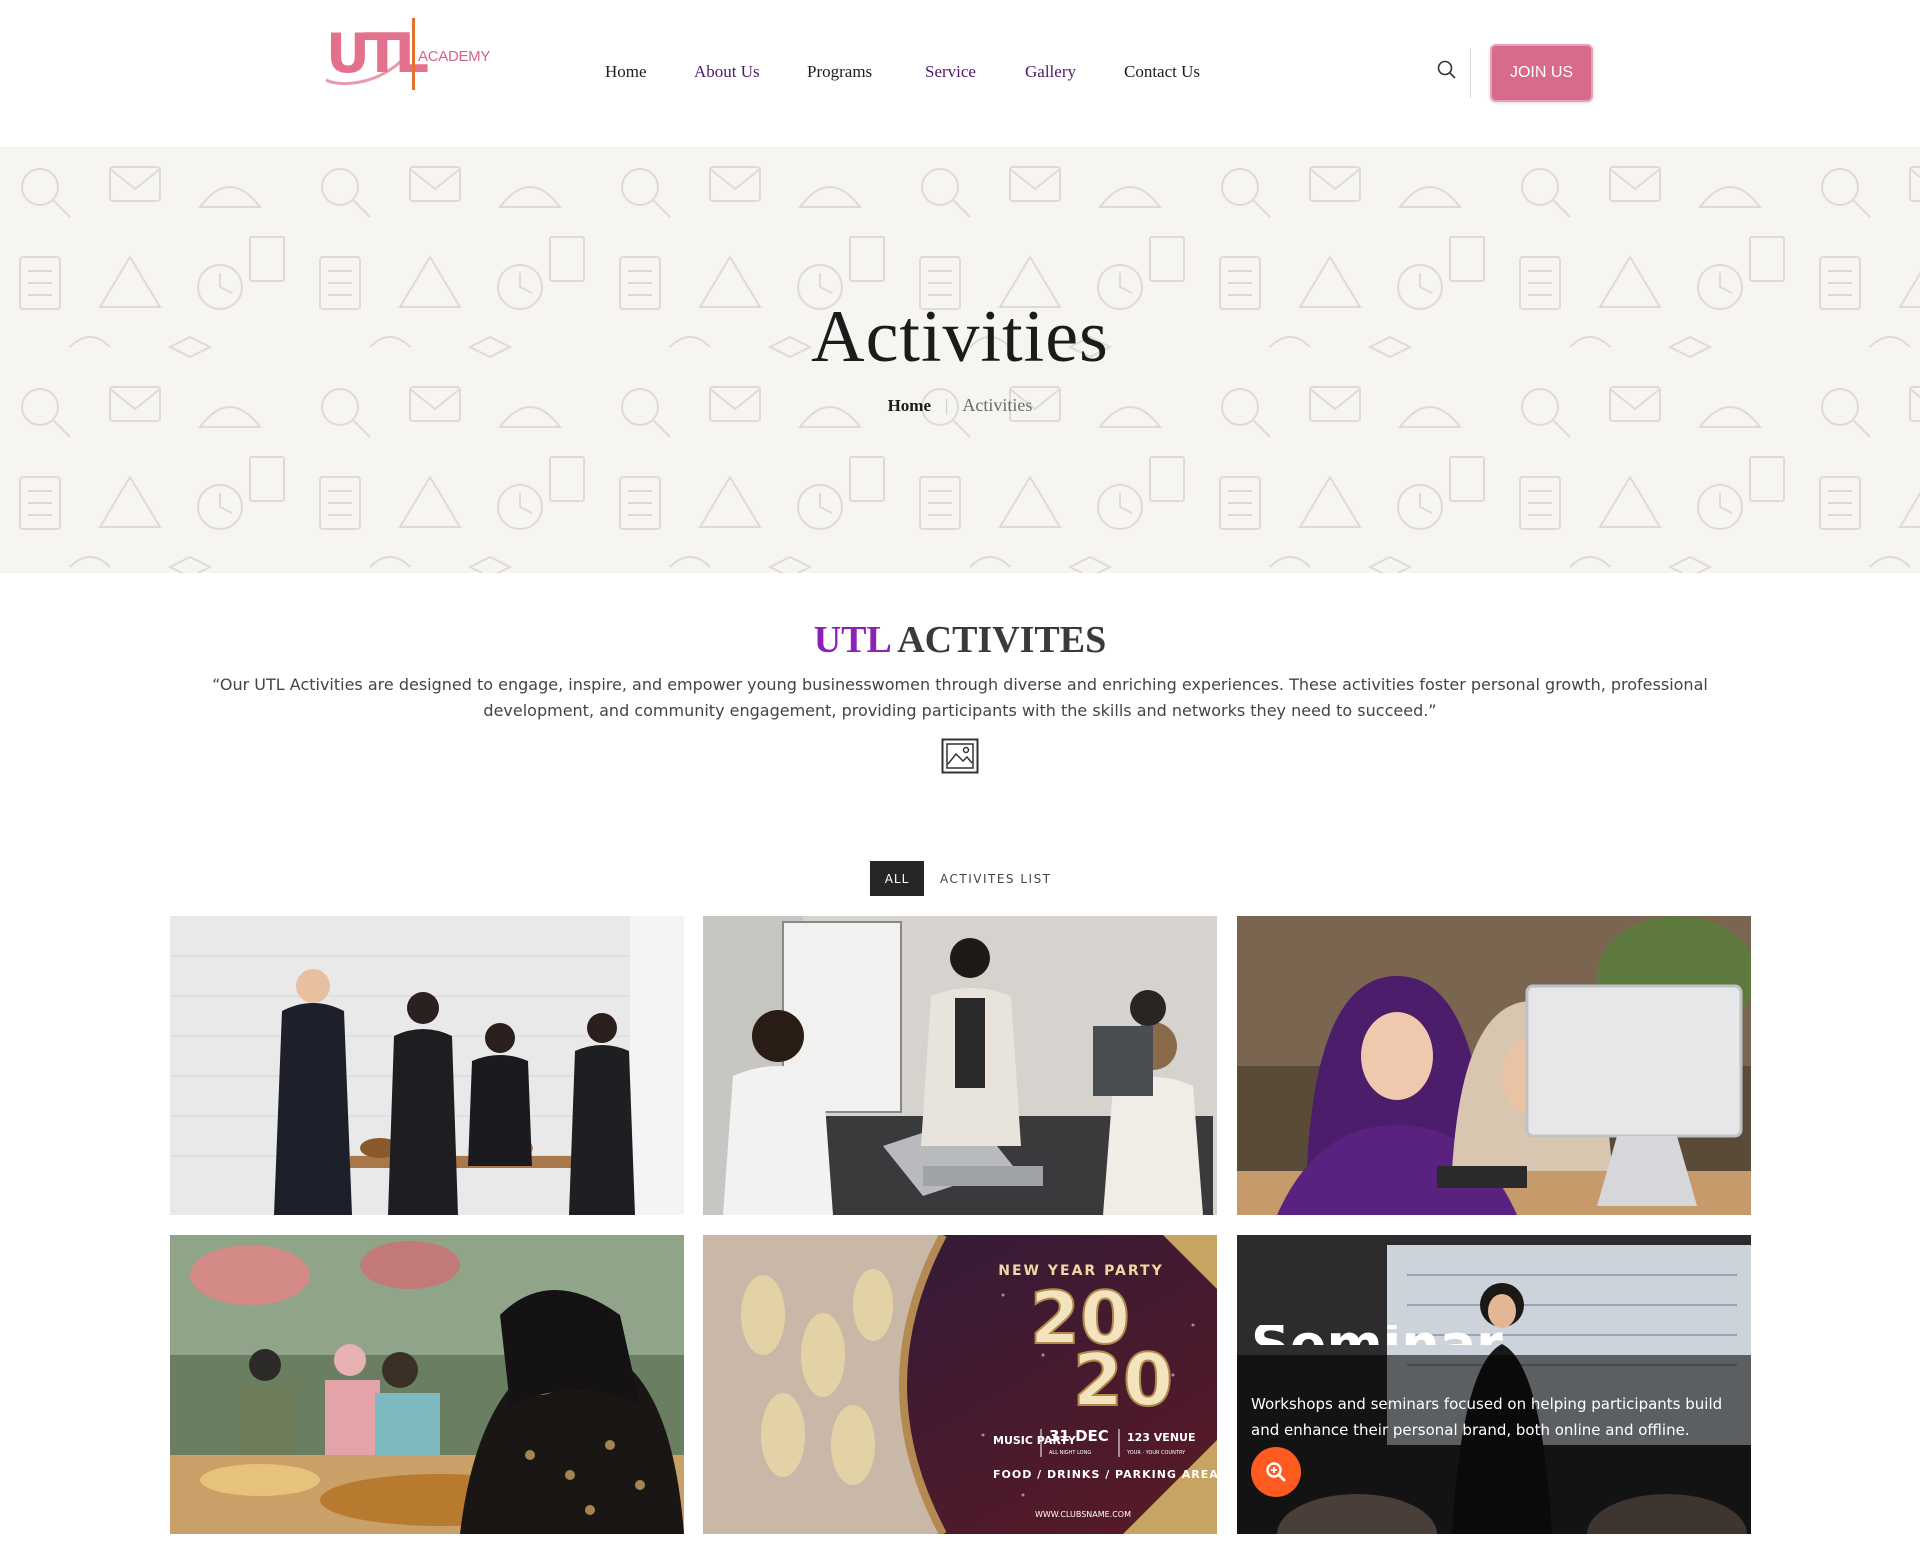  I want to click on seminar-photo, so click(1494, 1384).